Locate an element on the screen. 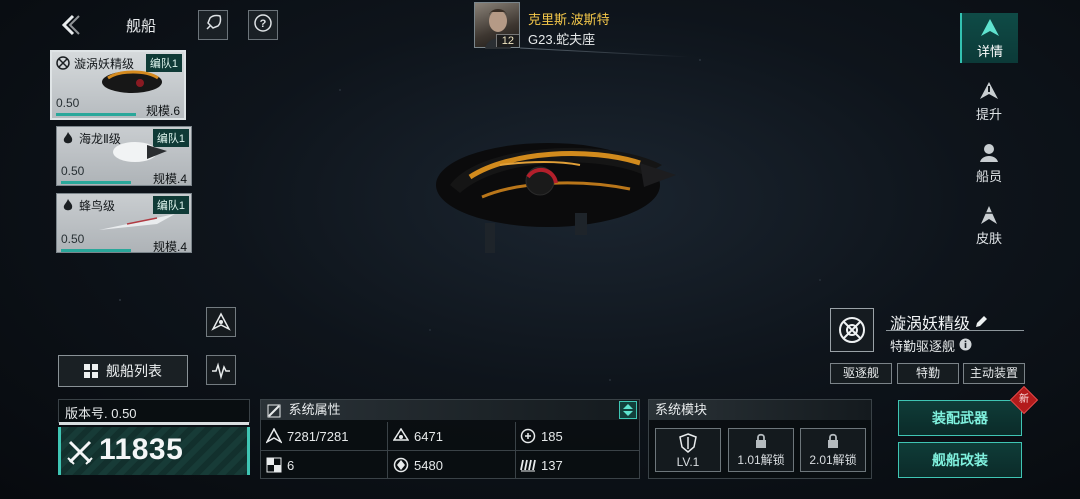 This screenshot has height=499, width=1080. tab-upgrade: 提升 is located at coordinates (989, 102).